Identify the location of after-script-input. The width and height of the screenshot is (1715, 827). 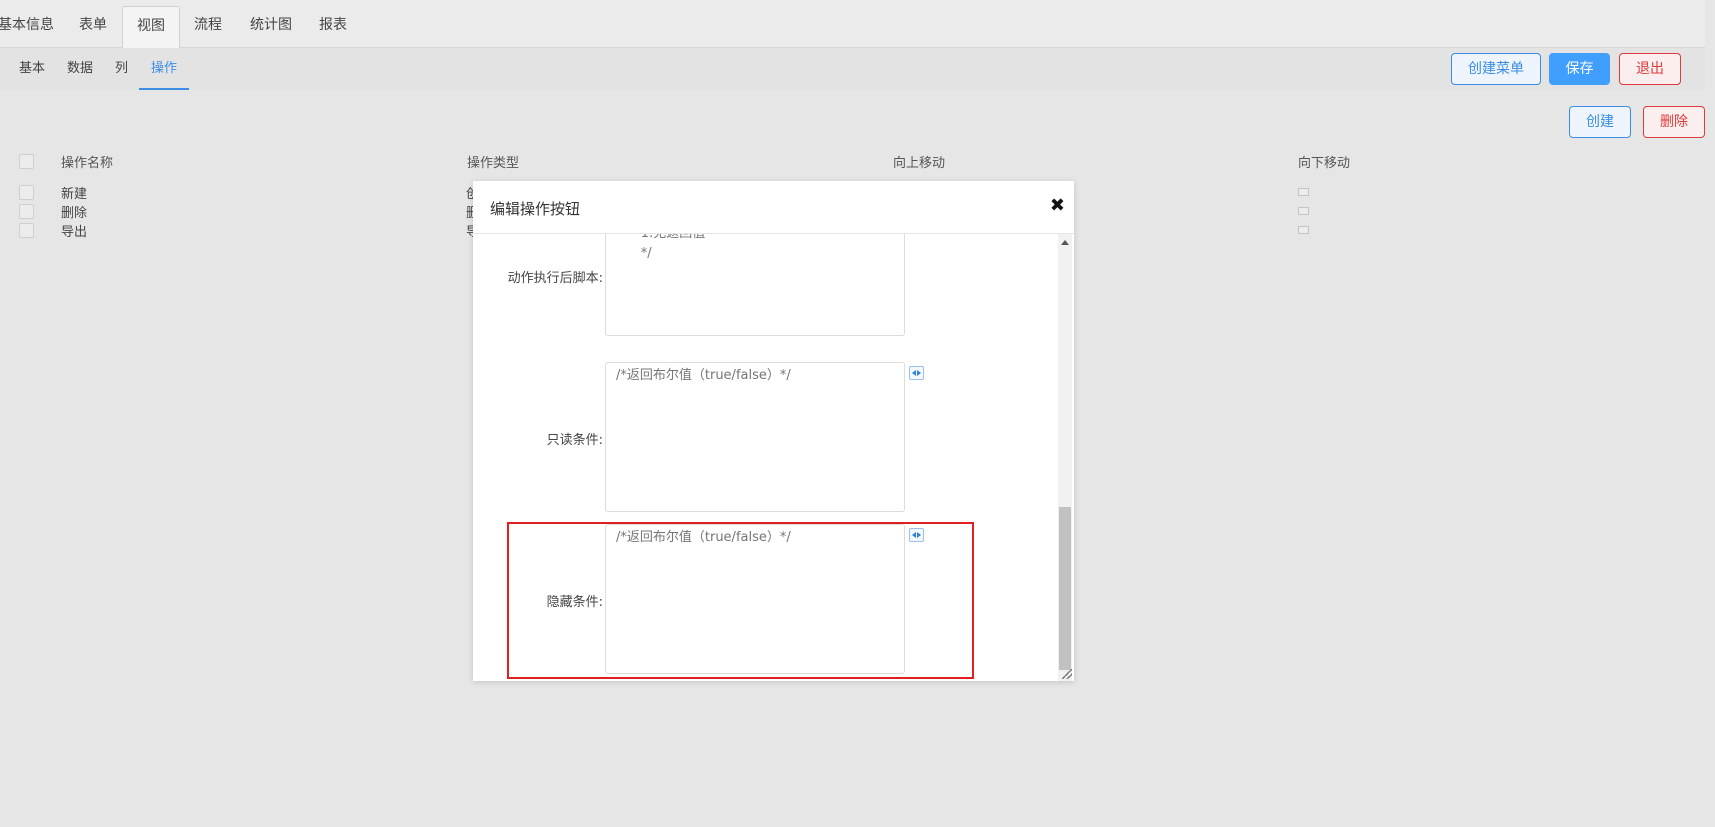
(755, 285).